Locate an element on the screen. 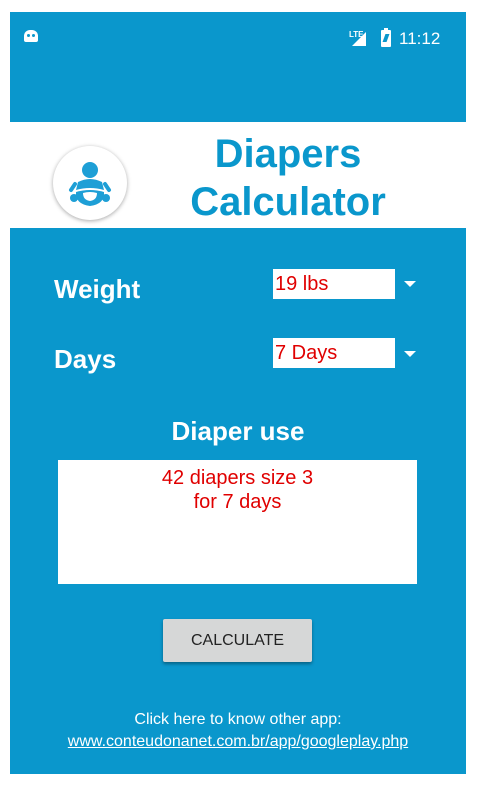 This screenshot has width=480, height=800. android-notification-icon is located at coordinates (31, 36).